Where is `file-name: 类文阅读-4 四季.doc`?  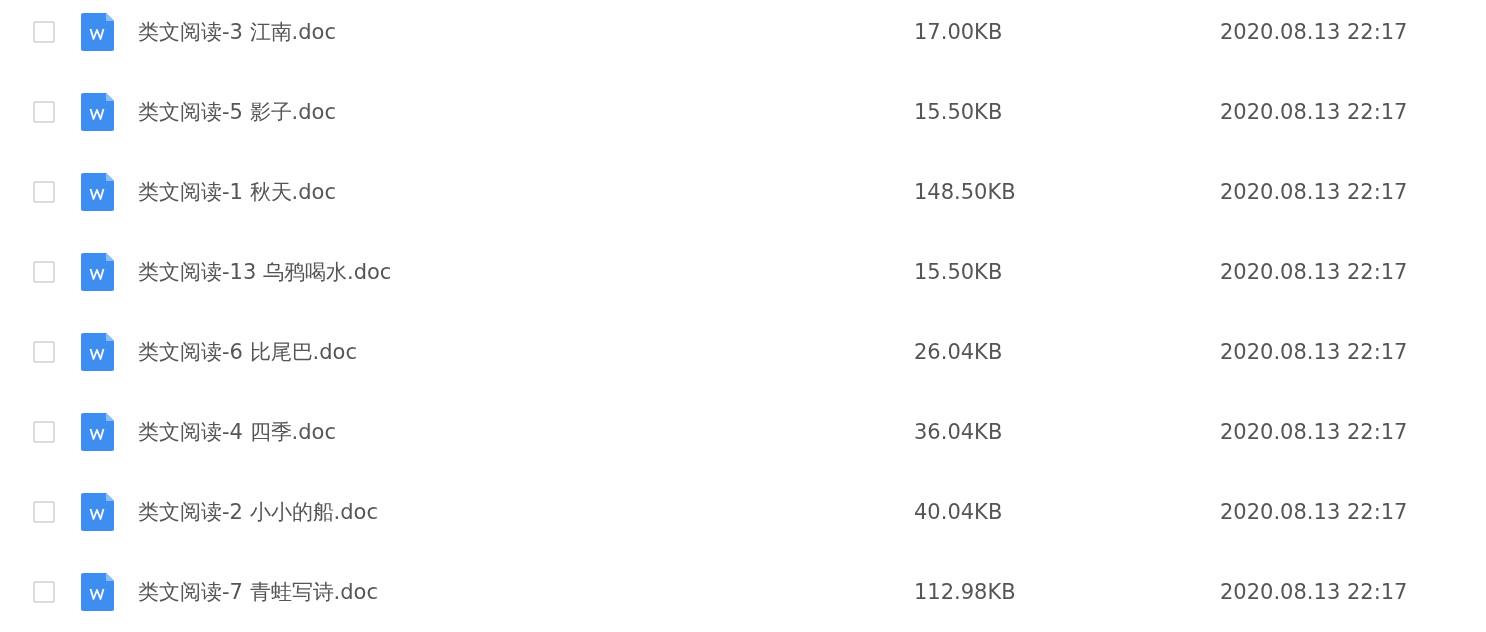
file-name: 类文阅读-4 四季.doc is located at coordinates (526, 432).